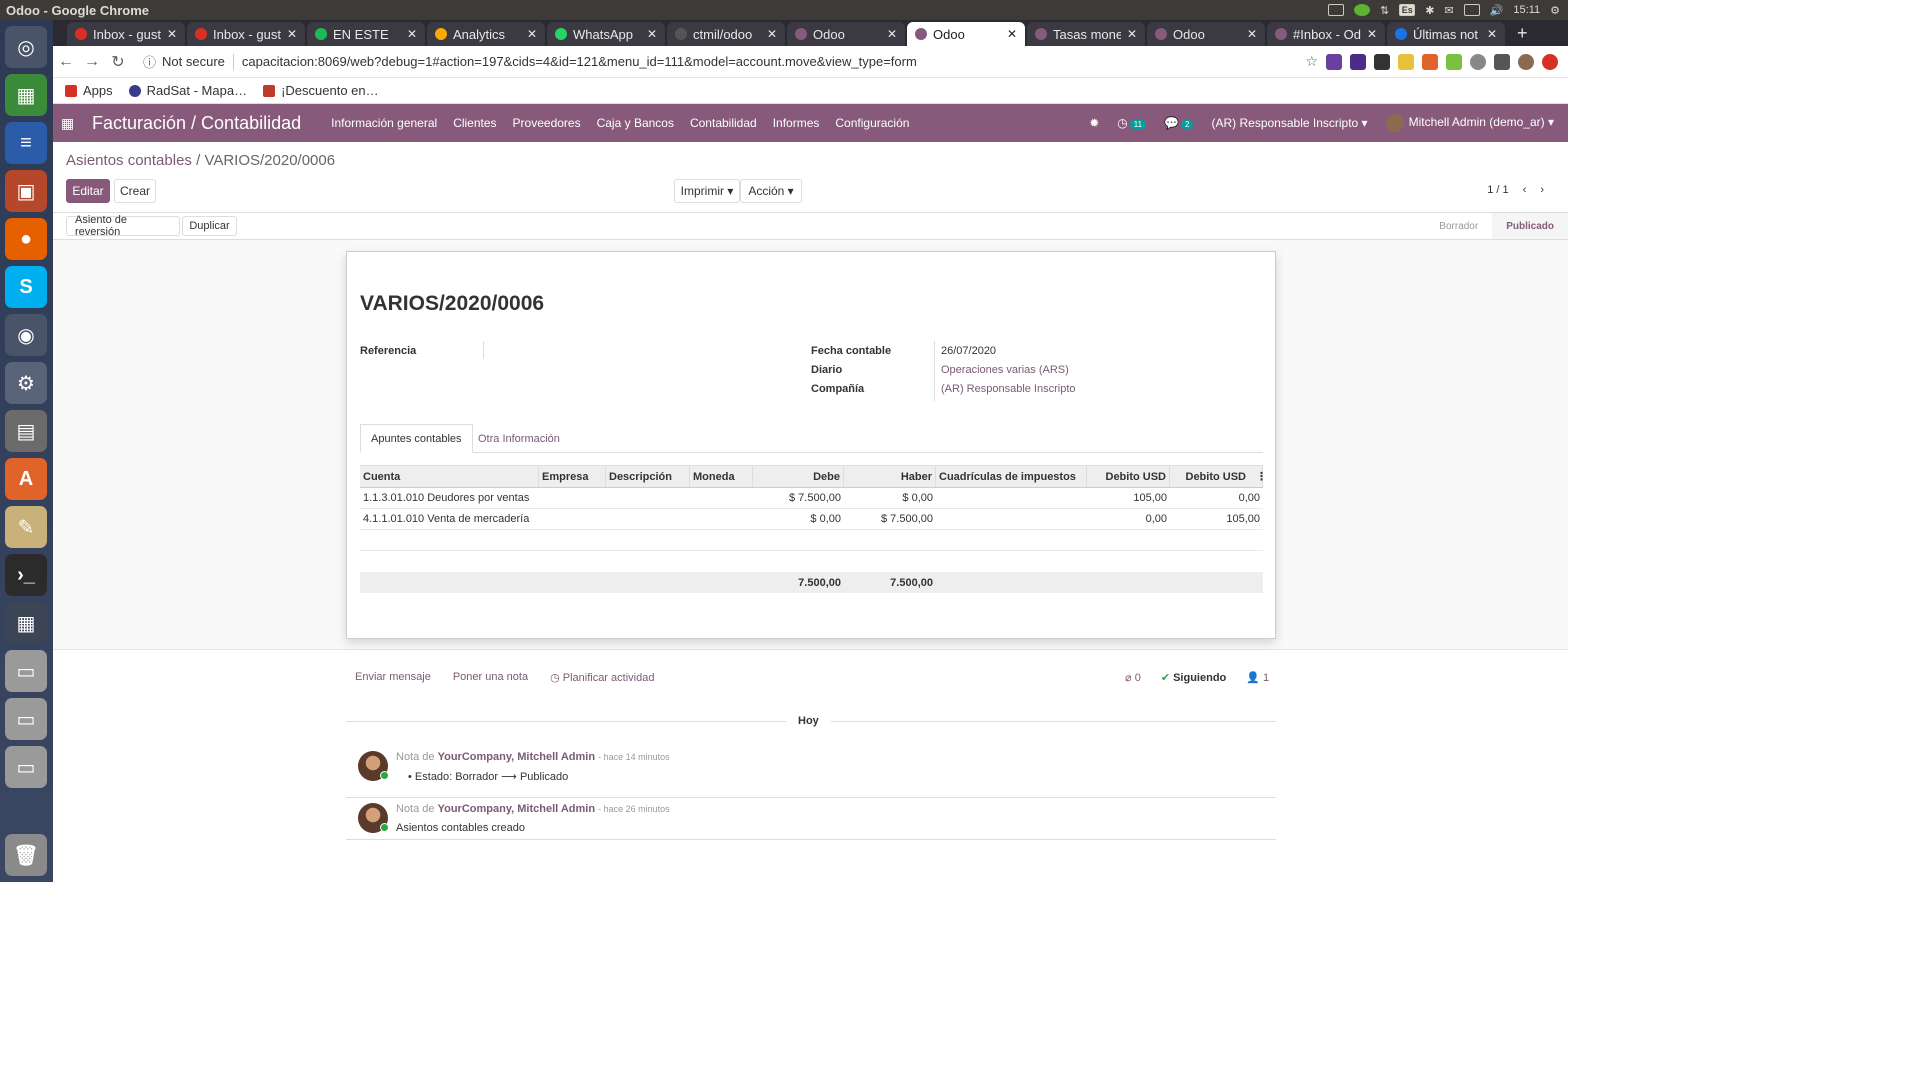  What do you see at coordinates (1407, 10) in the screenshot?
I see `keyboard-layout: Es` at bounding box center [1407, 10].